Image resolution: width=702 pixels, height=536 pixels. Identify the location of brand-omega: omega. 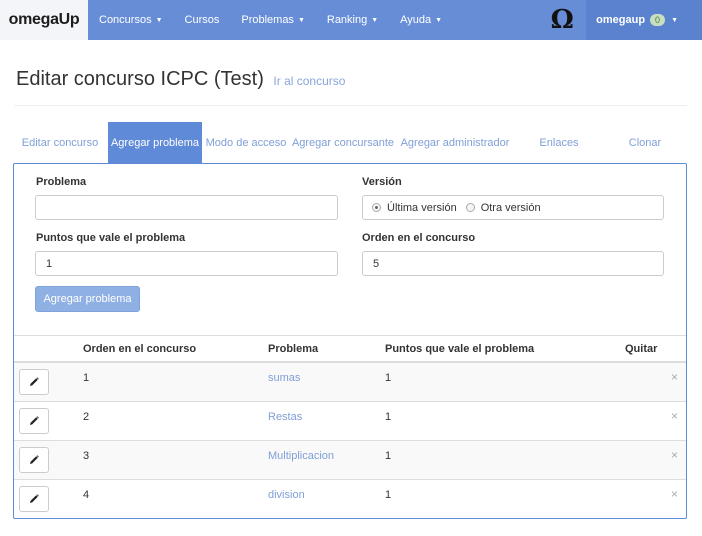
(33, 19).